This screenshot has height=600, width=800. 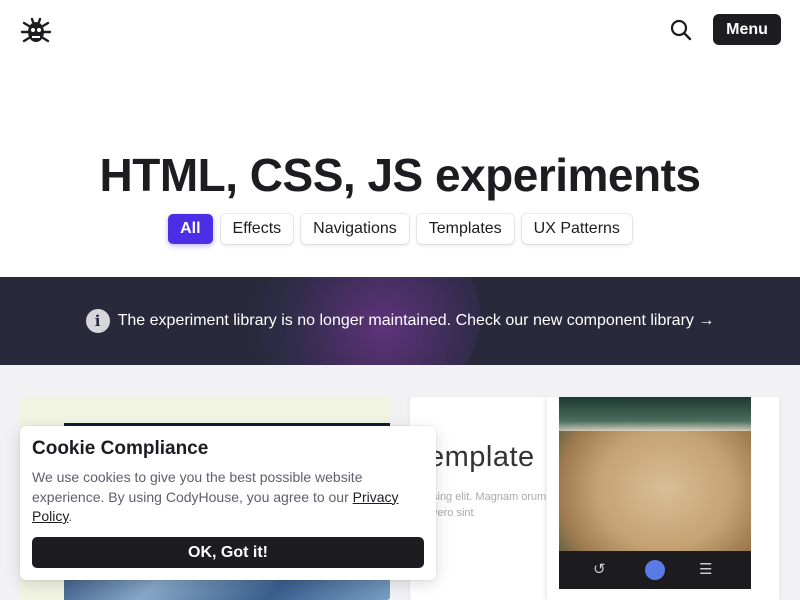 What do you see at coordinates (70, 516) in the screenshot?
I see `cookie-text-end: .` at bounding box center [70, 516].